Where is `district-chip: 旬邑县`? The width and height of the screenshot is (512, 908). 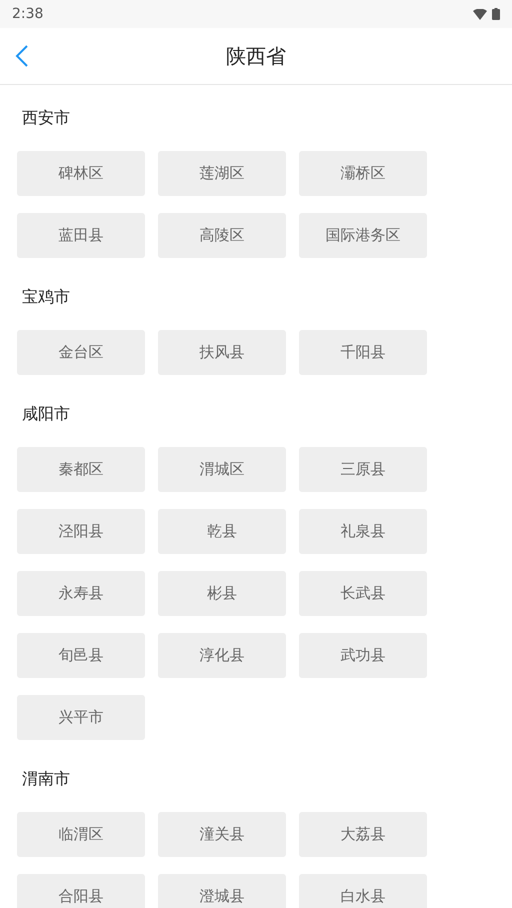 district-chip: 旬邑县 is located at coordinates (81, 655).